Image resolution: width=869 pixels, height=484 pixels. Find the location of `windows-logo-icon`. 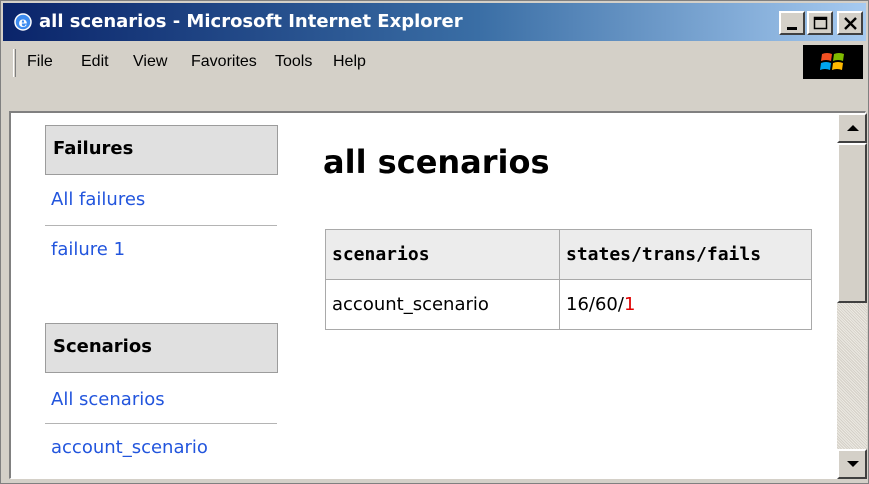

windows-logo-icon is located at coordinates (832, 61).